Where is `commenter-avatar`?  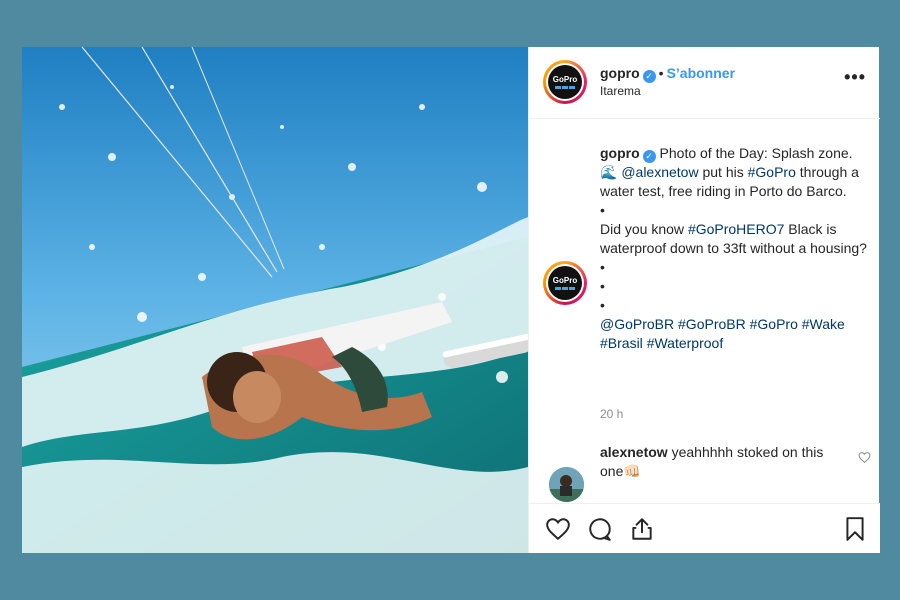 commenter-avatar is located at coordinates (566, 484).